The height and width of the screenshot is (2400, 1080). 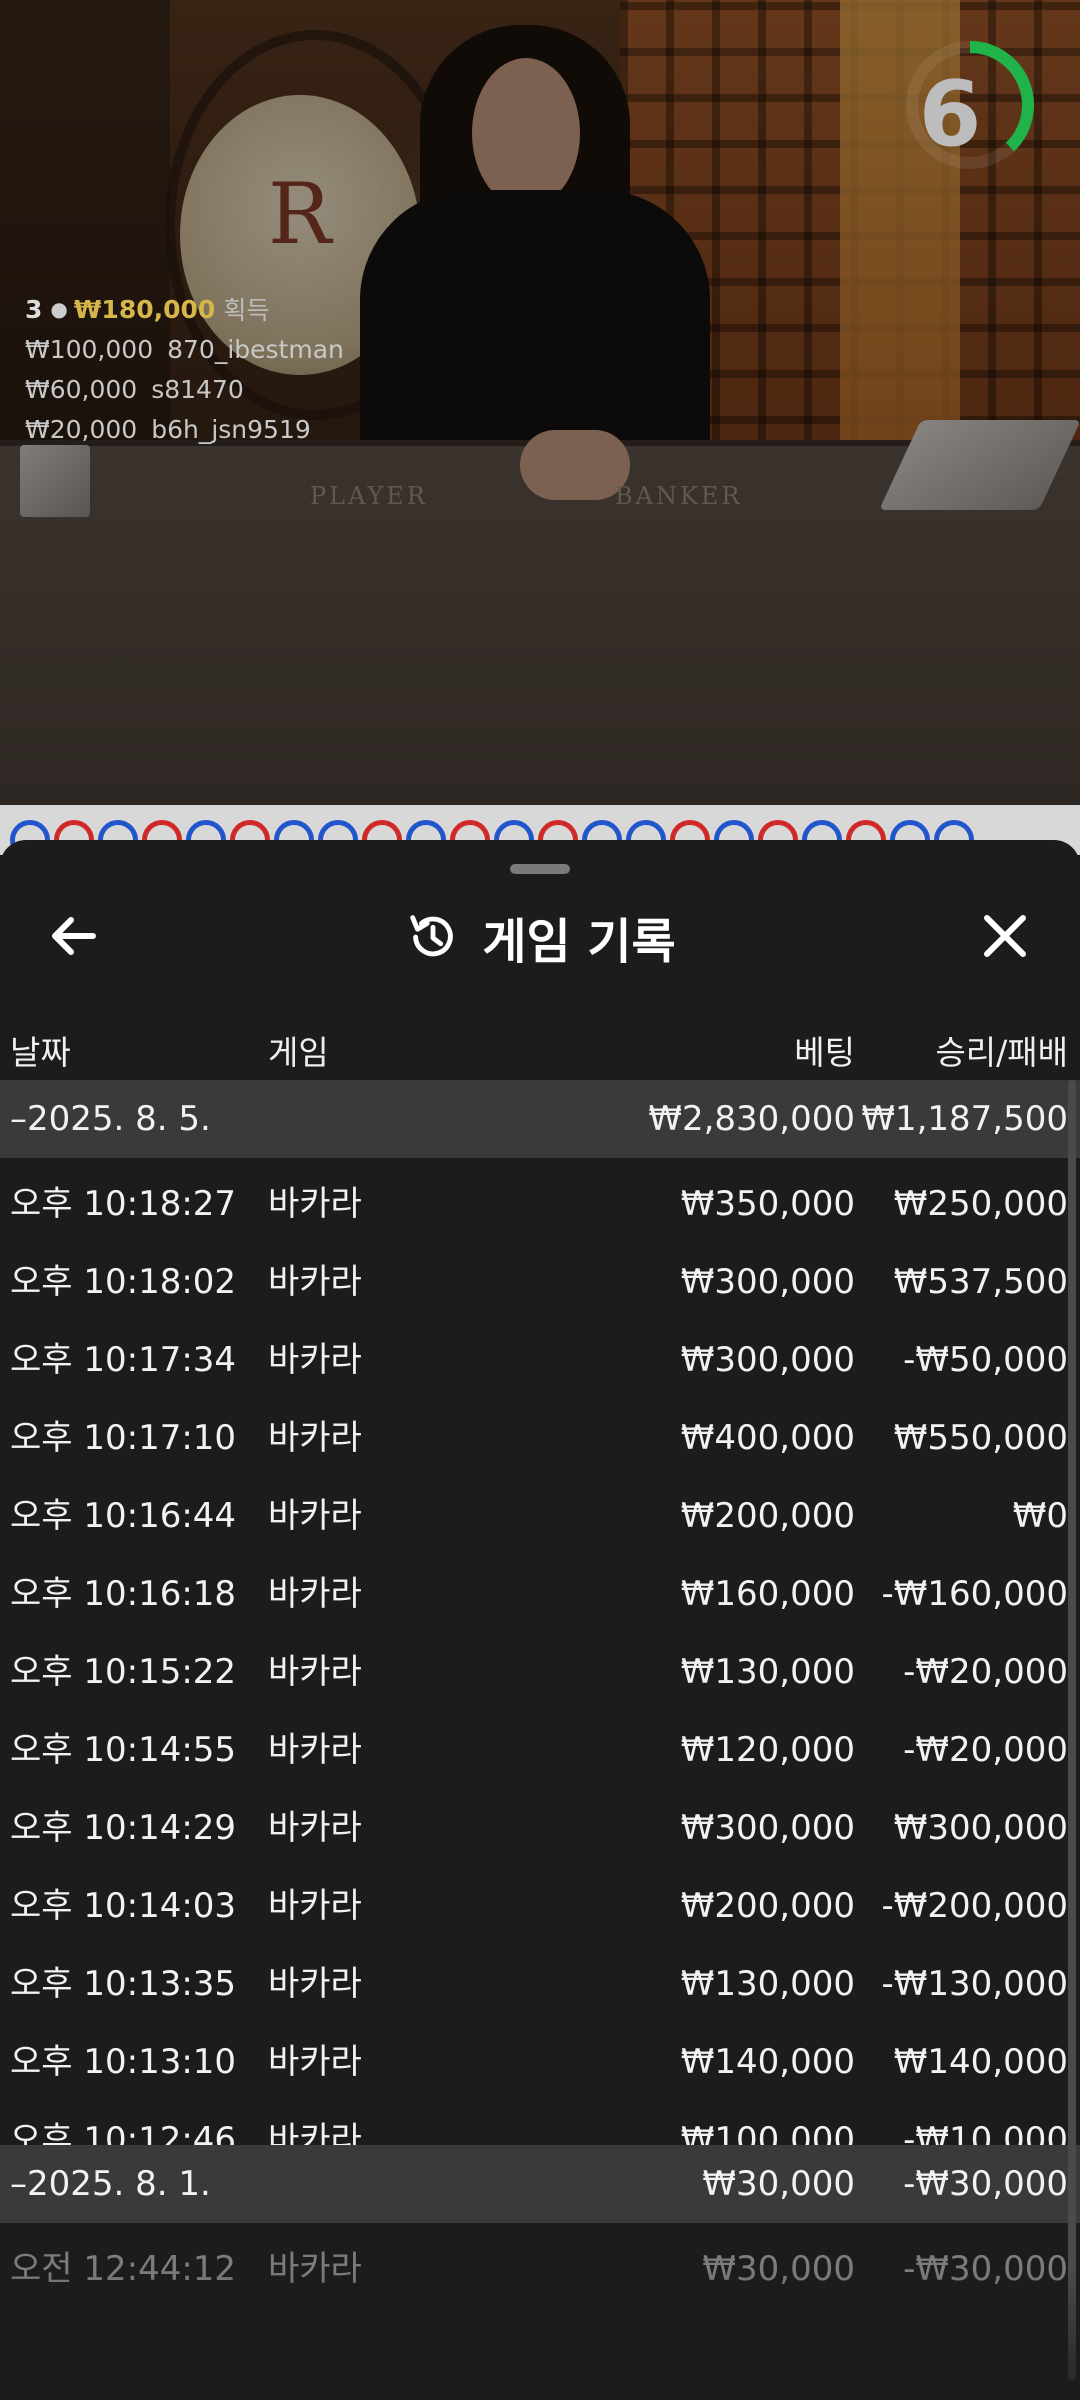 I want to click on table-row: 오후 10:14:29 바카라 ₩300,000 ₩300,000, so click(x=540, y=1828).